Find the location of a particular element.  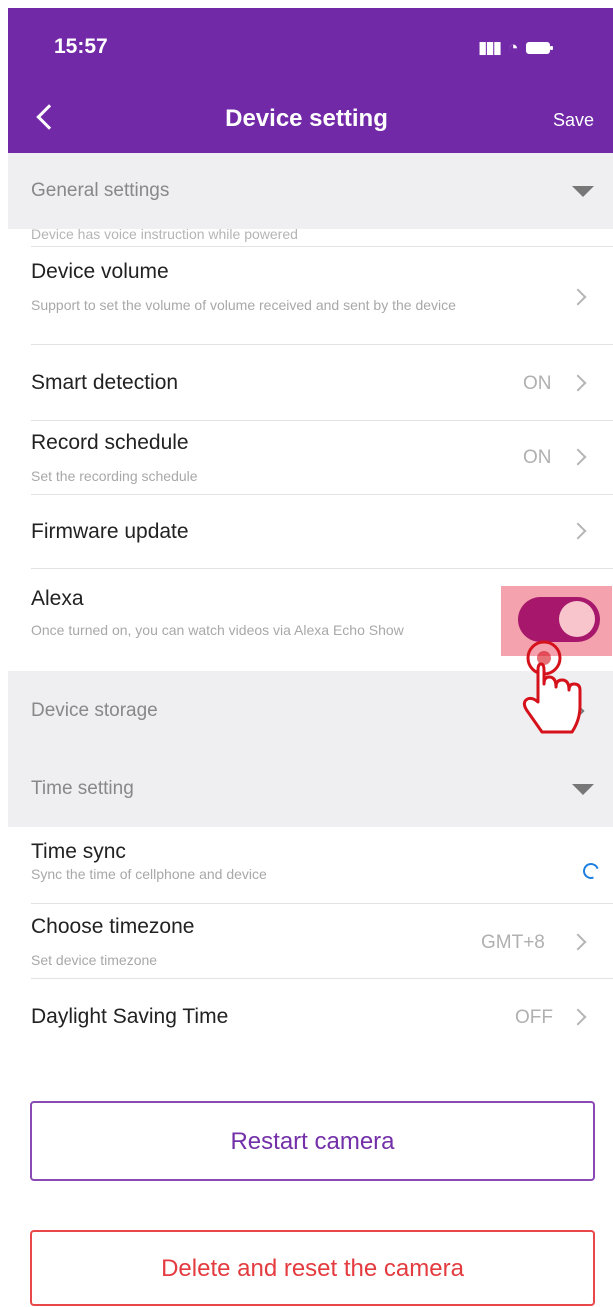

row-title: Record schedule is located at coordinates (110, 442).